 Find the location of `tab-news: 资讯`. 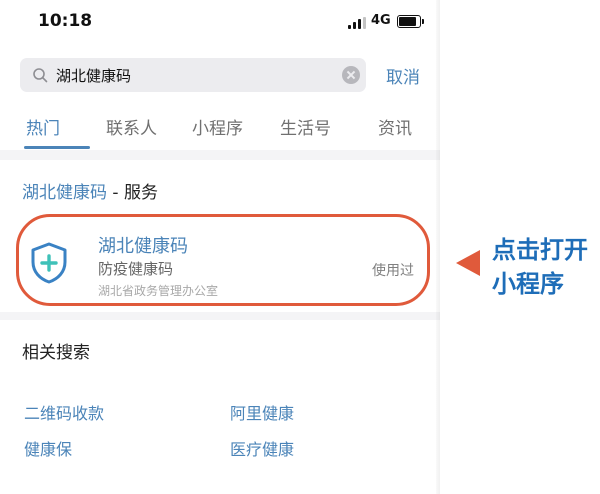

tab-news: 资讯 is located at coordinates (395, 126).